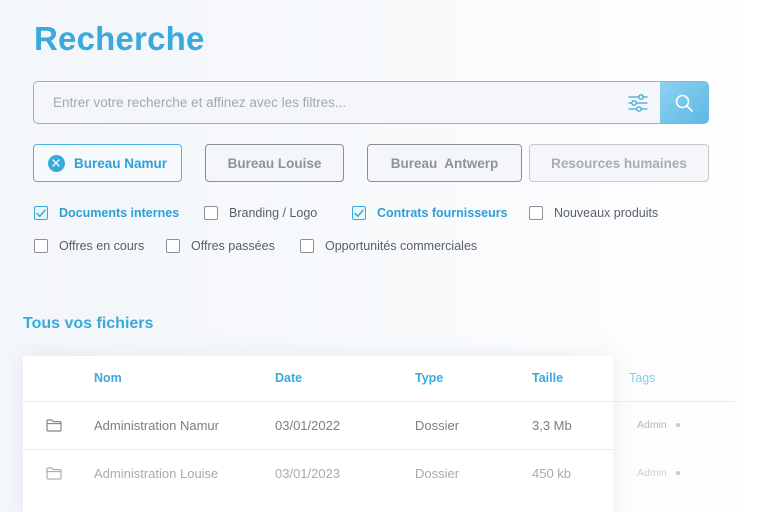 The height and width of the screenshot is (512, 768). What do you see at coordinates (325, 102) in the screenshot?
I see `search-input` at bounding box center [325, 102].